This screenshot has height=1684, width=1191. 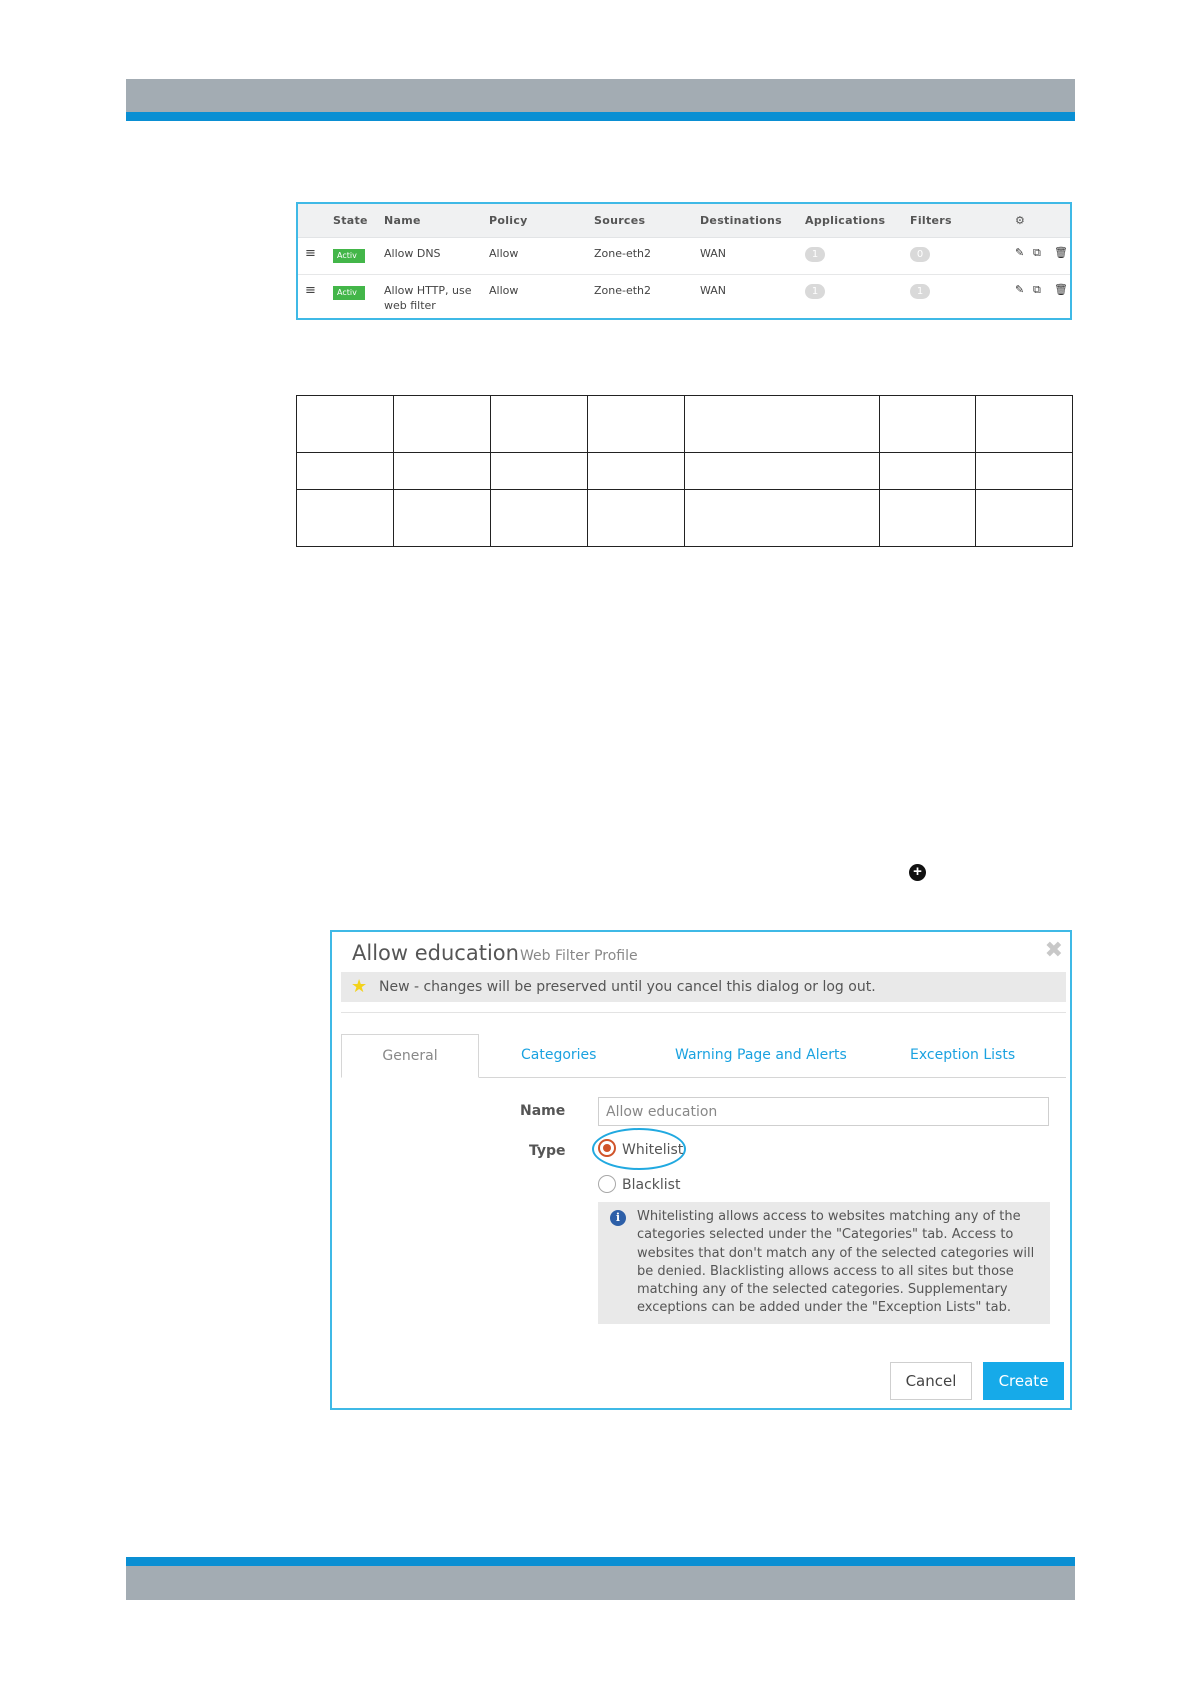 I want to click on filters-count: 0, so click(x=920, y=254).